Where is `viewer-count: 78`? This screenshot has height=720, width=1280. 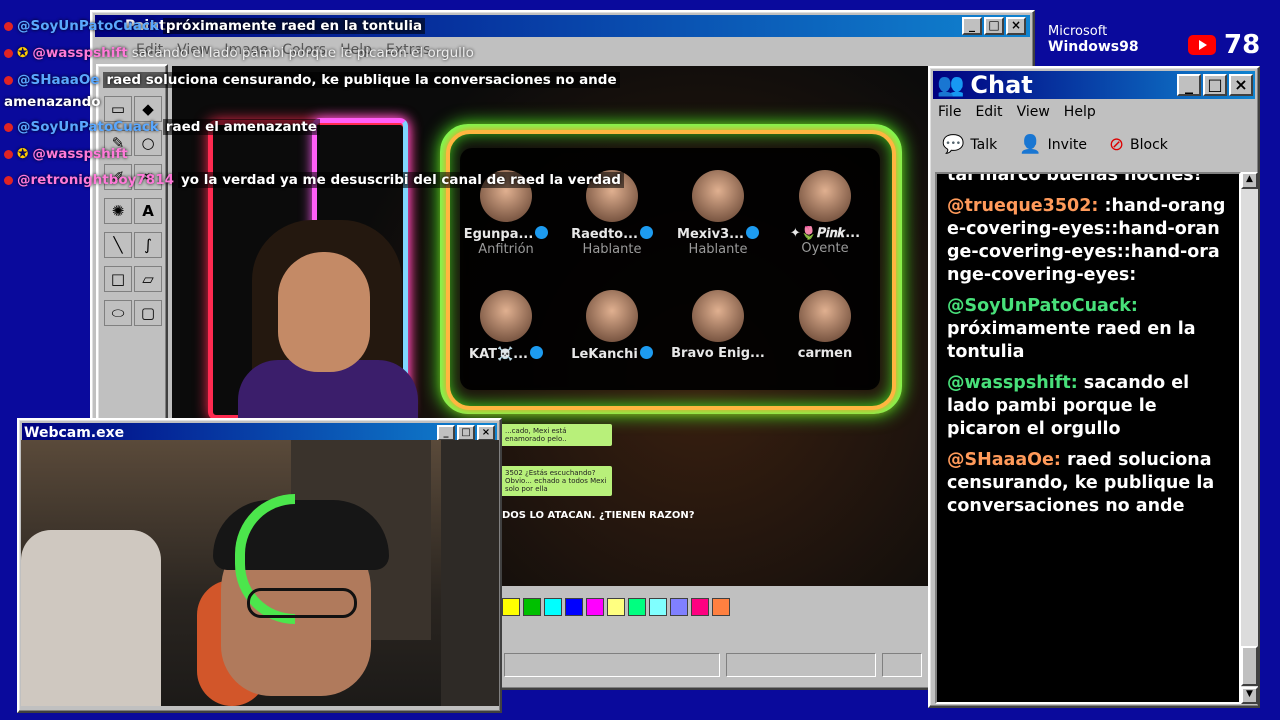 viewer-count: 78 is located at coordinates (1242, 45).